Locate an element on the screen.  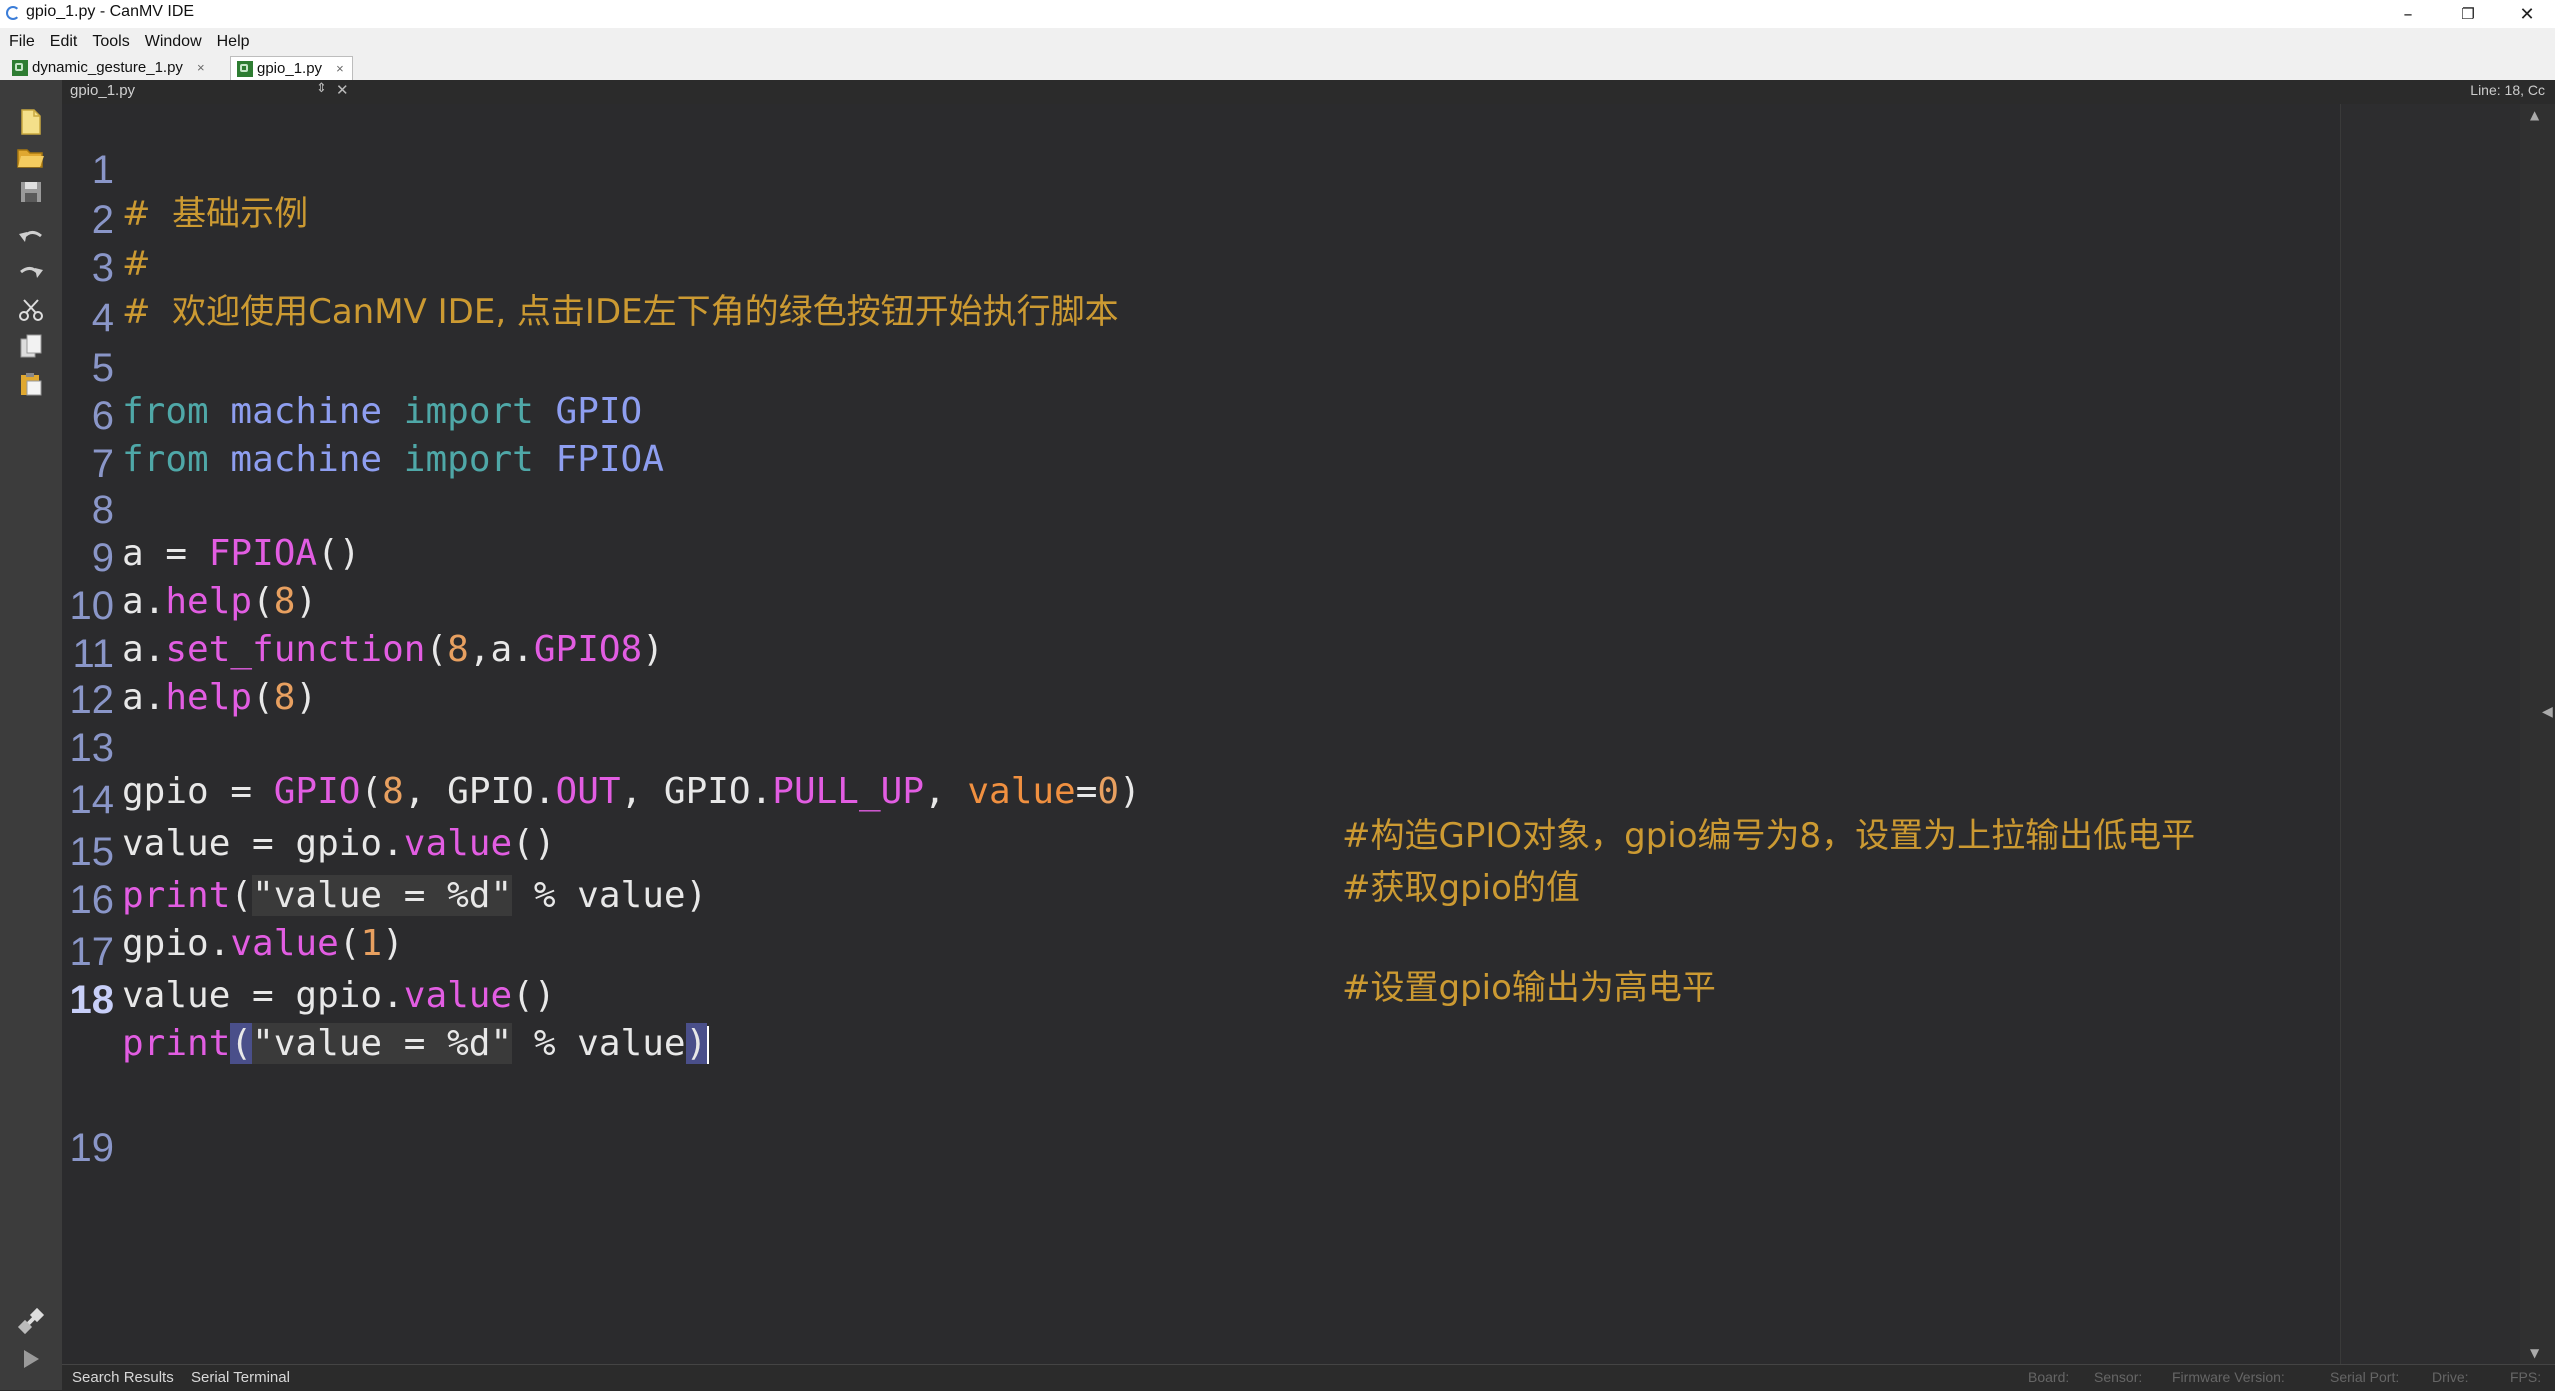
status-bar: Search Results Serial Terminal Board is located at coordinates (1308, 1377).